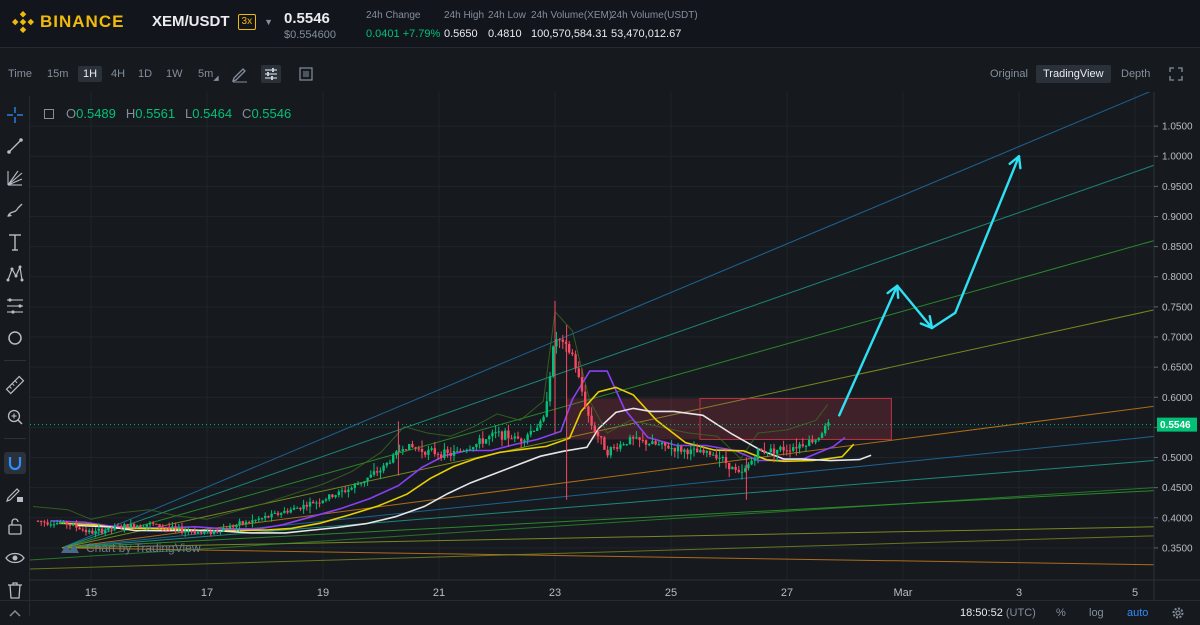 The image size is (1200, 625). I want to click on pencil-icon, so click(240, 74).